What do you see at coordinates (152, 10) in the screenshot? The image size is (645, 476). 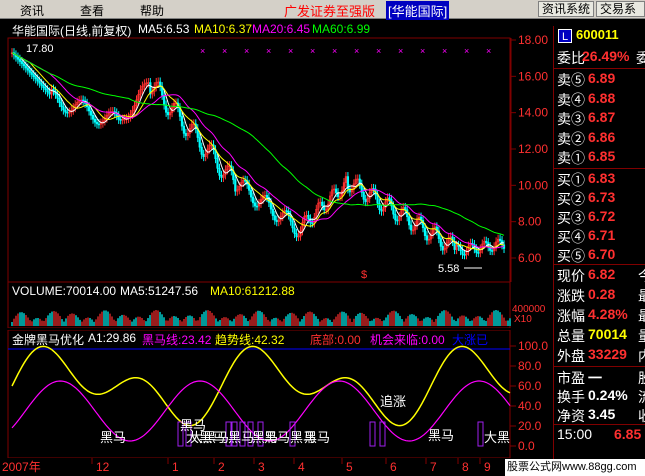 I see `menu-item-help: 帮助` at bounding box center [152, 10].